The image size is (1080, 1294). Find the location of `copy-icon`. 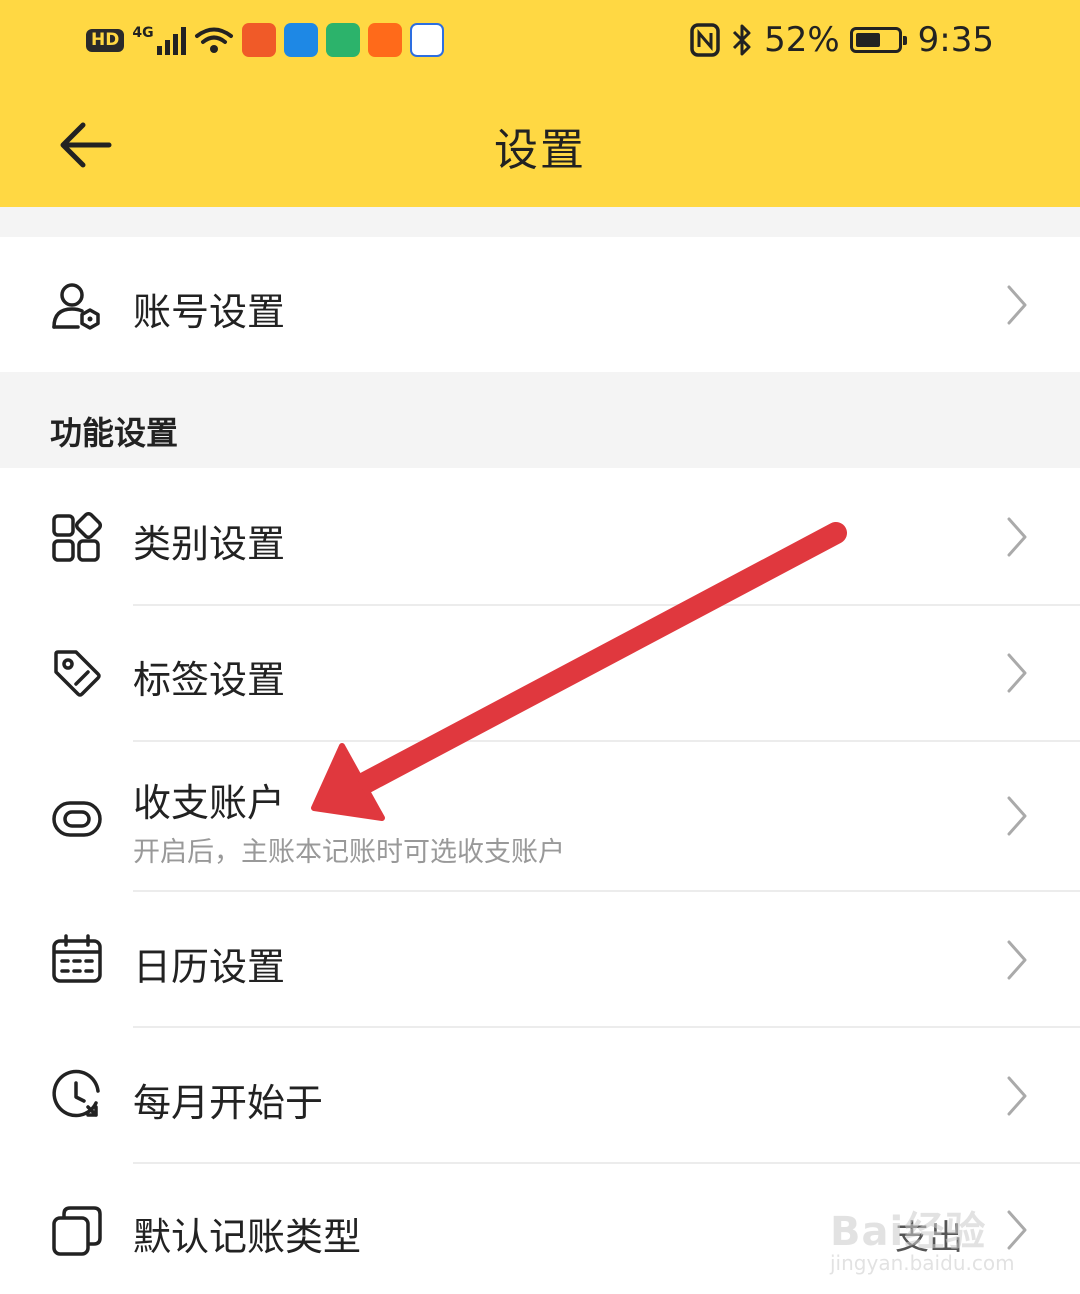

copy-icon is located at coordinates (77, 1231).